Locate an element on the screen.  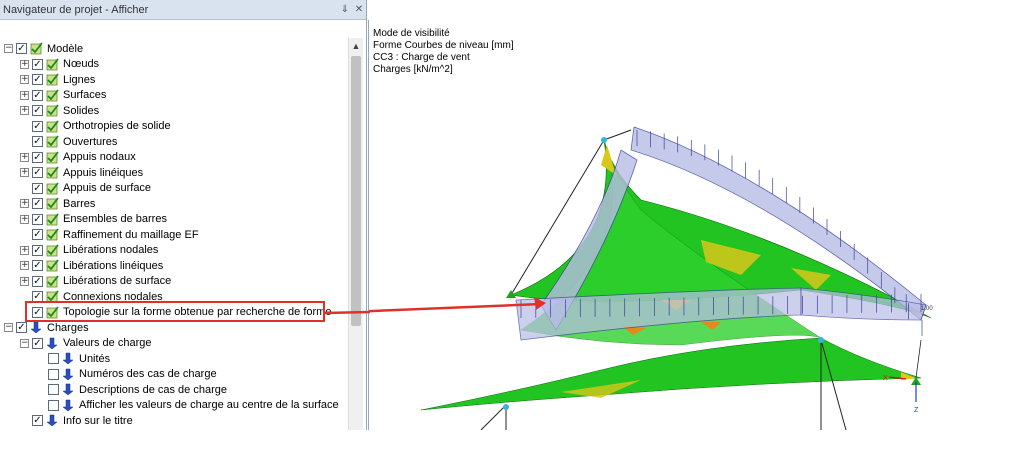
tree-item-label: Libérations linéiques is located at coordinates (113, 265).